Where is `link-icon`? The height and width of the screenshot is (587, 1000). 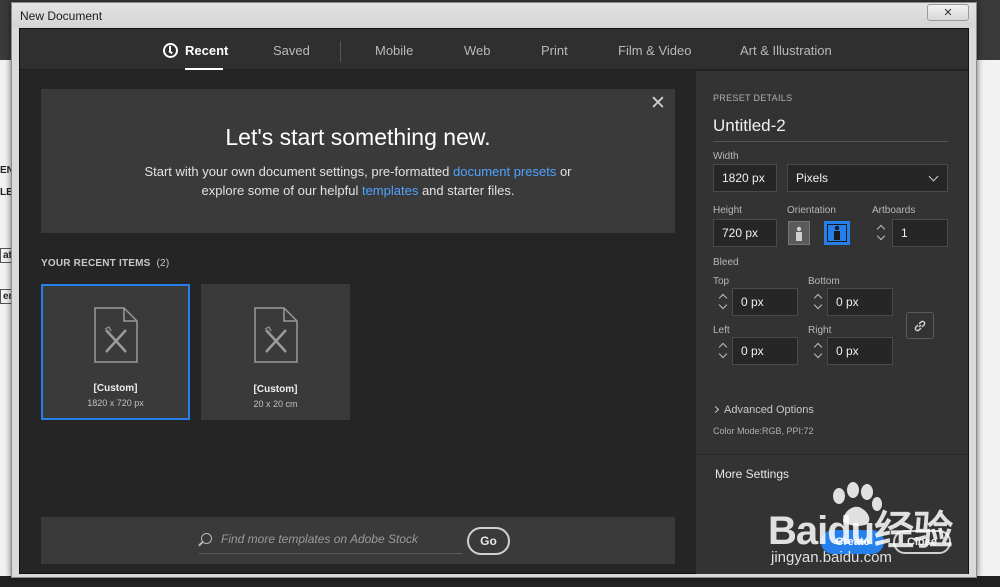 link-icon is located at coordinates (920, 326).